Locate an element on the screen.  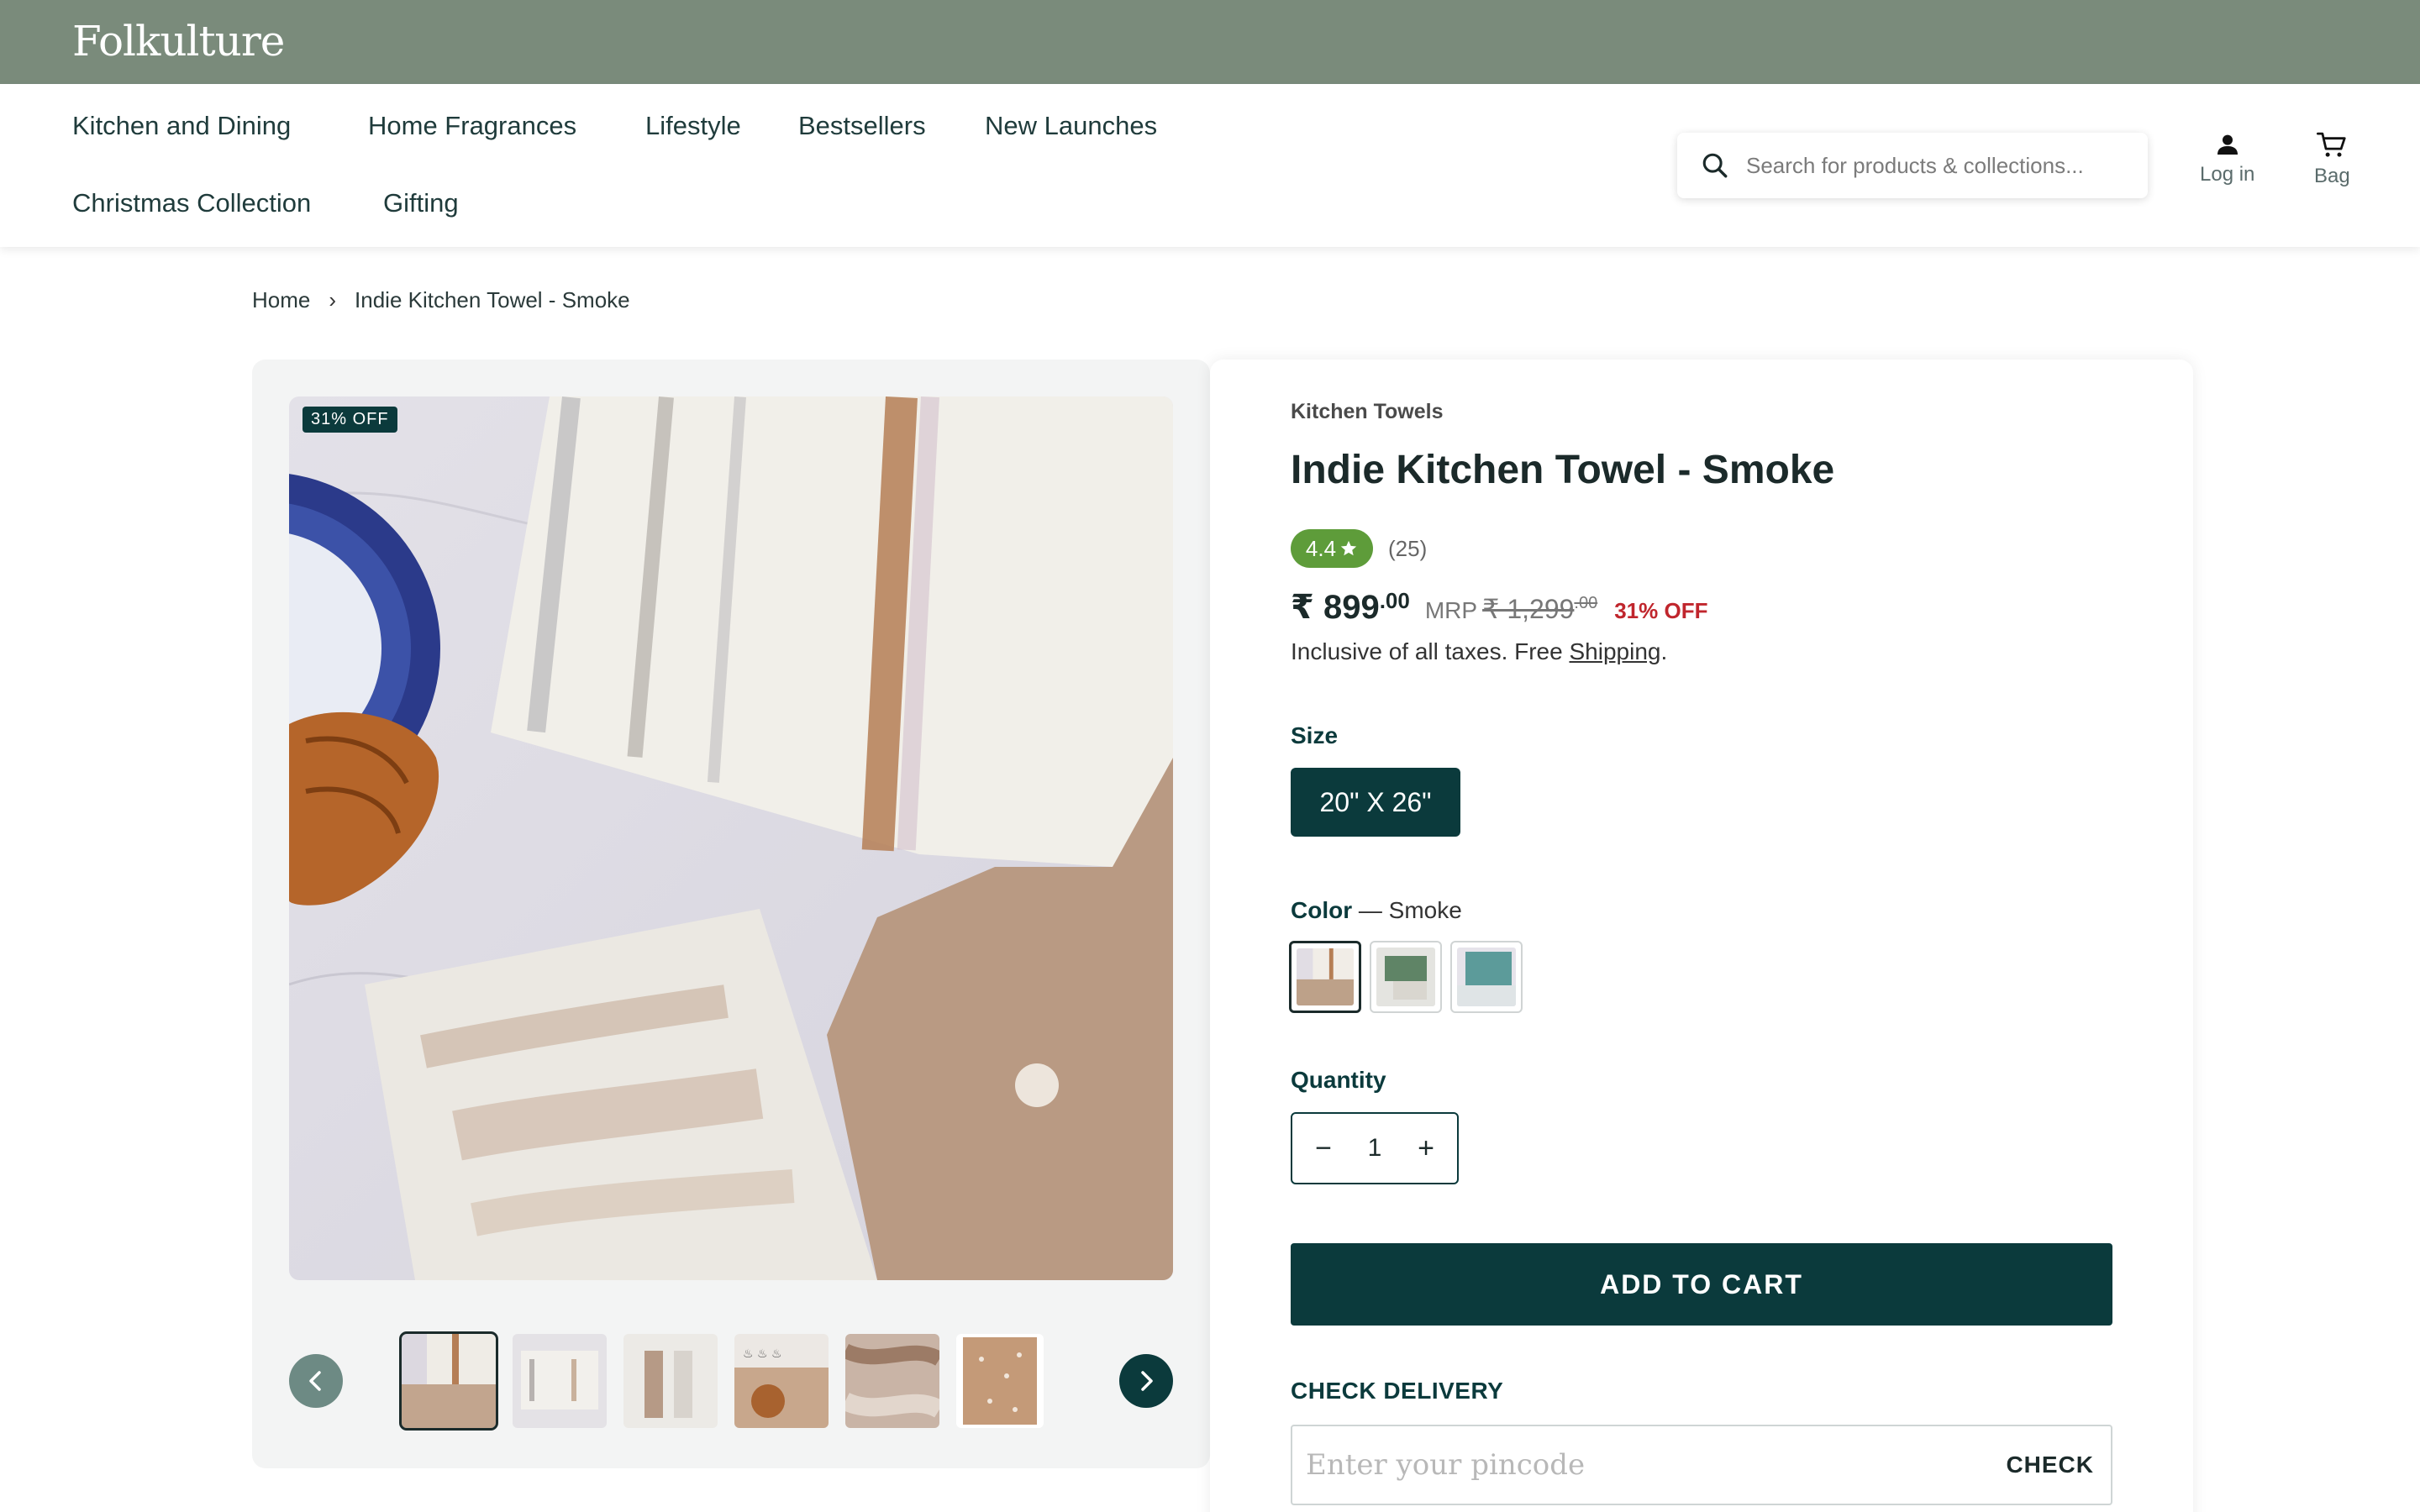
color-swatch-smoke is located at coordinates (1325, 977).